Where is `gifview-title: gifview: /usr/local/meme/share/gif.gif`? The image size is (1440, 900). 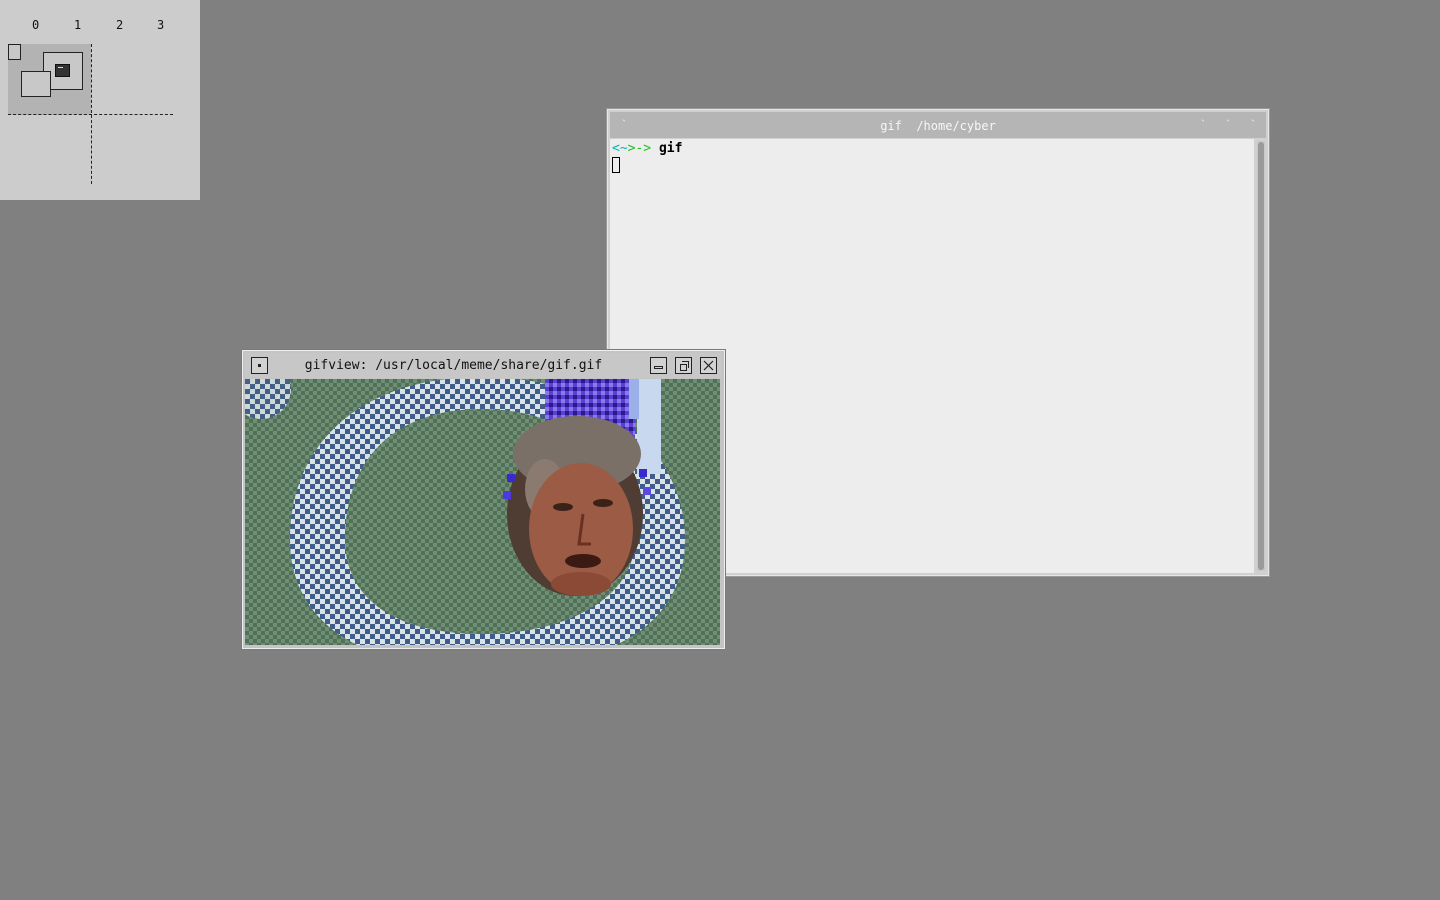 gifview-title: gifview: /usr/local/meme/share/gif.gif is located at coordinates (453, 365).